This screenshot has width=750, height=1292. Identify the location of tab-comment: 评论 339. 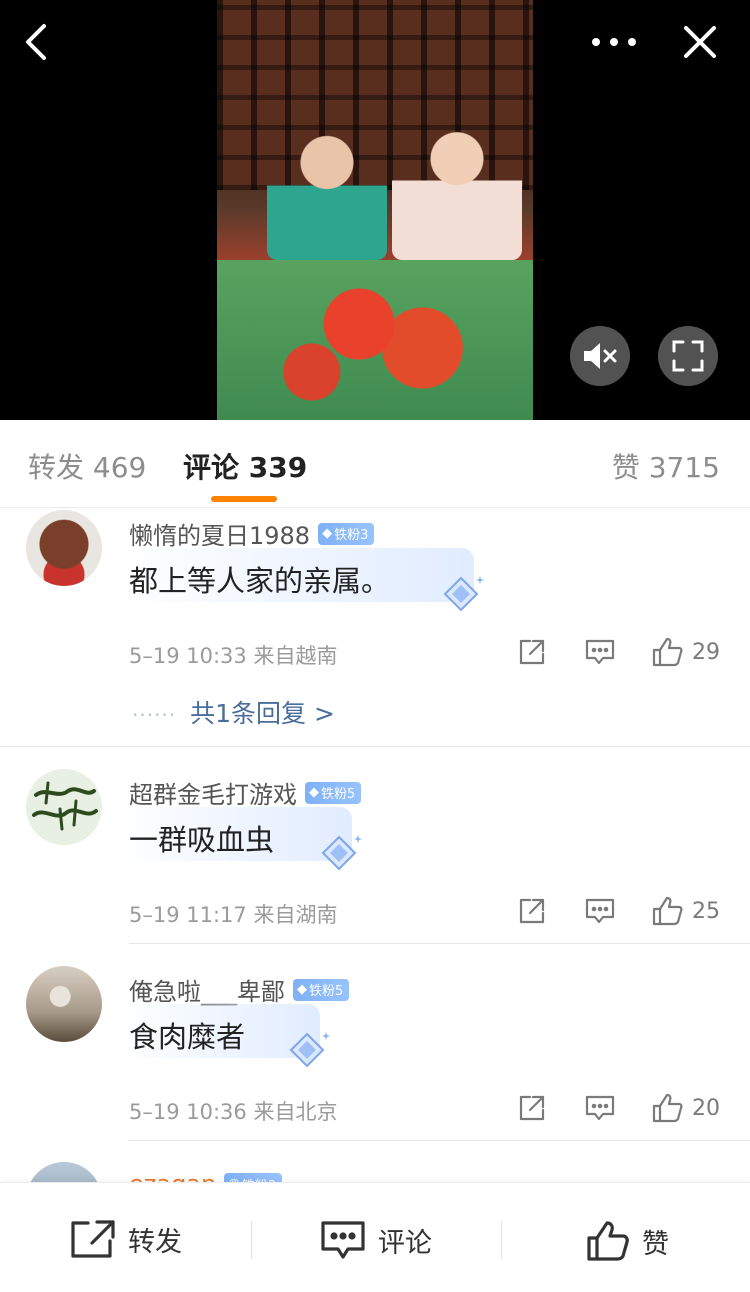
(245, 466).